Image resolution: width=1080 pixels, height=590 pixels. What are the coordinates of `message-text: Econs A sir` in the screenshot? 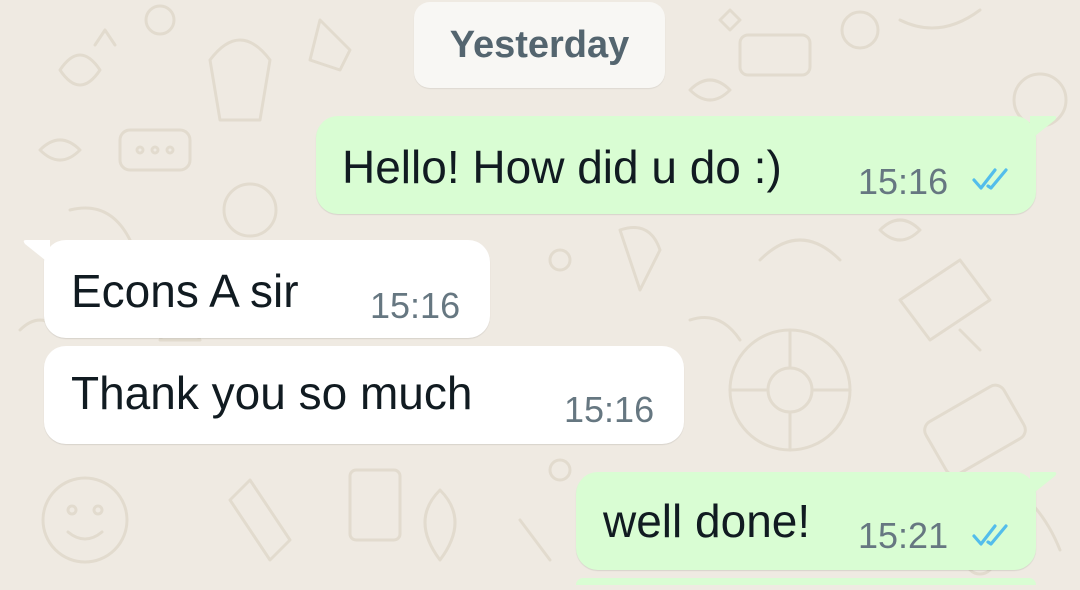 It's located at (185, 291).